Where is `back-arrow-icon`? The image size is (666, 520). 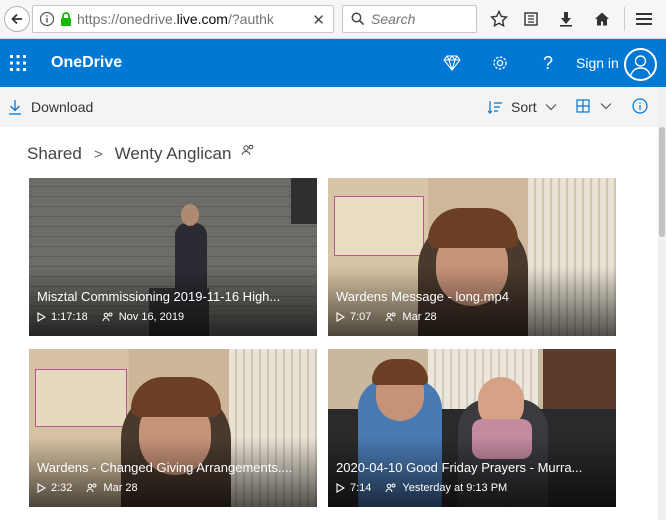 back-arrow-icon is located at coordinates (16, 19).